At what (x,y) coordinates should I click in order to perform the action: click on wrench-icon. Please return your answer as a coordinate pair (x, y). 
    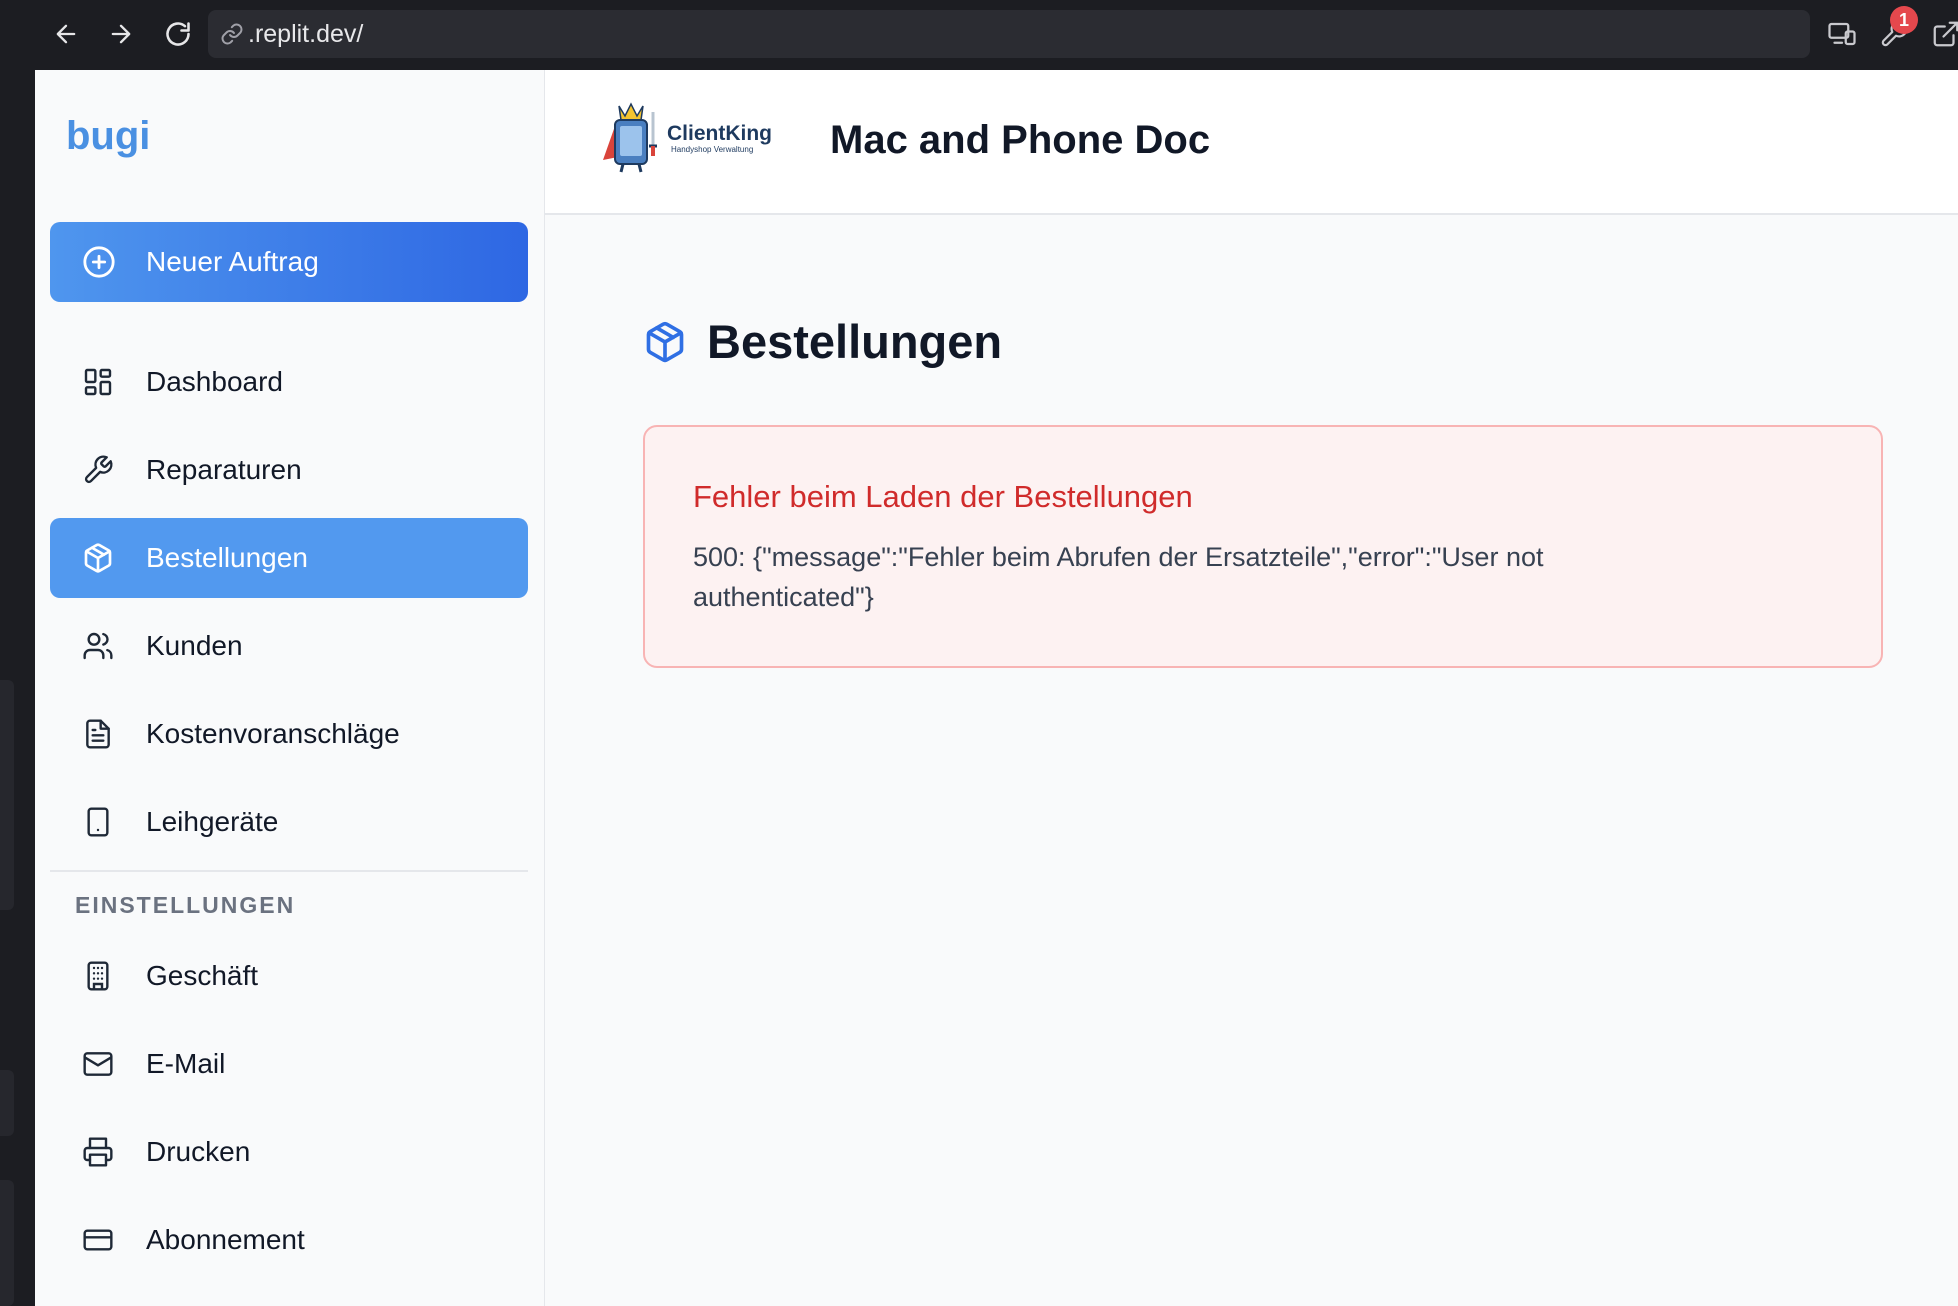
    Looking at the image, I should click on (98, 469).